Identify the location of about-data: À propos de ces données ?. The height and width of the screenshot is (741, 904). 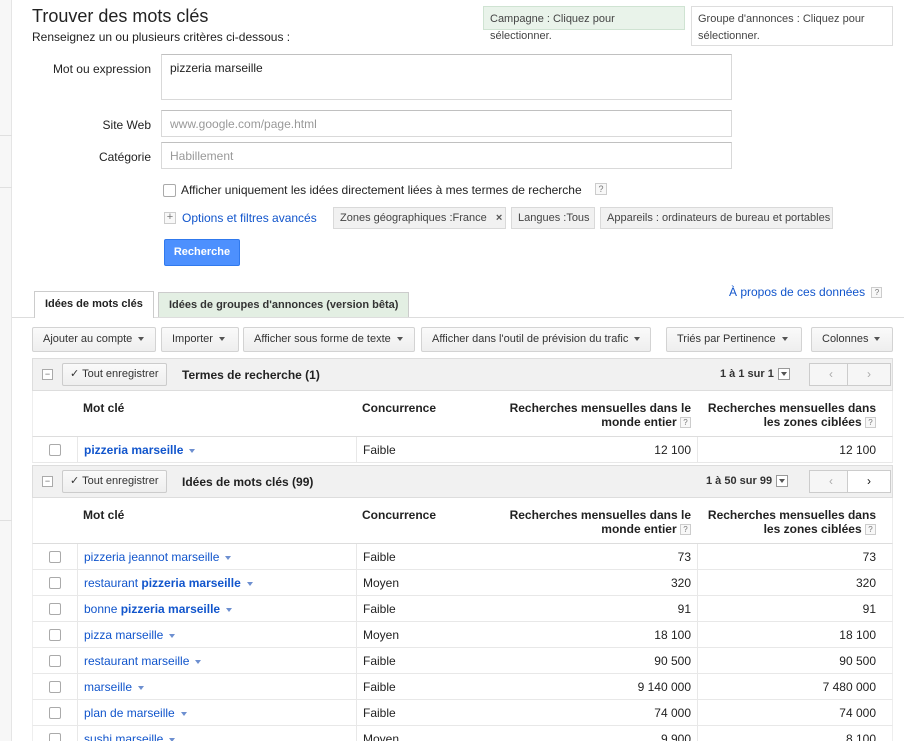
(806, 292).